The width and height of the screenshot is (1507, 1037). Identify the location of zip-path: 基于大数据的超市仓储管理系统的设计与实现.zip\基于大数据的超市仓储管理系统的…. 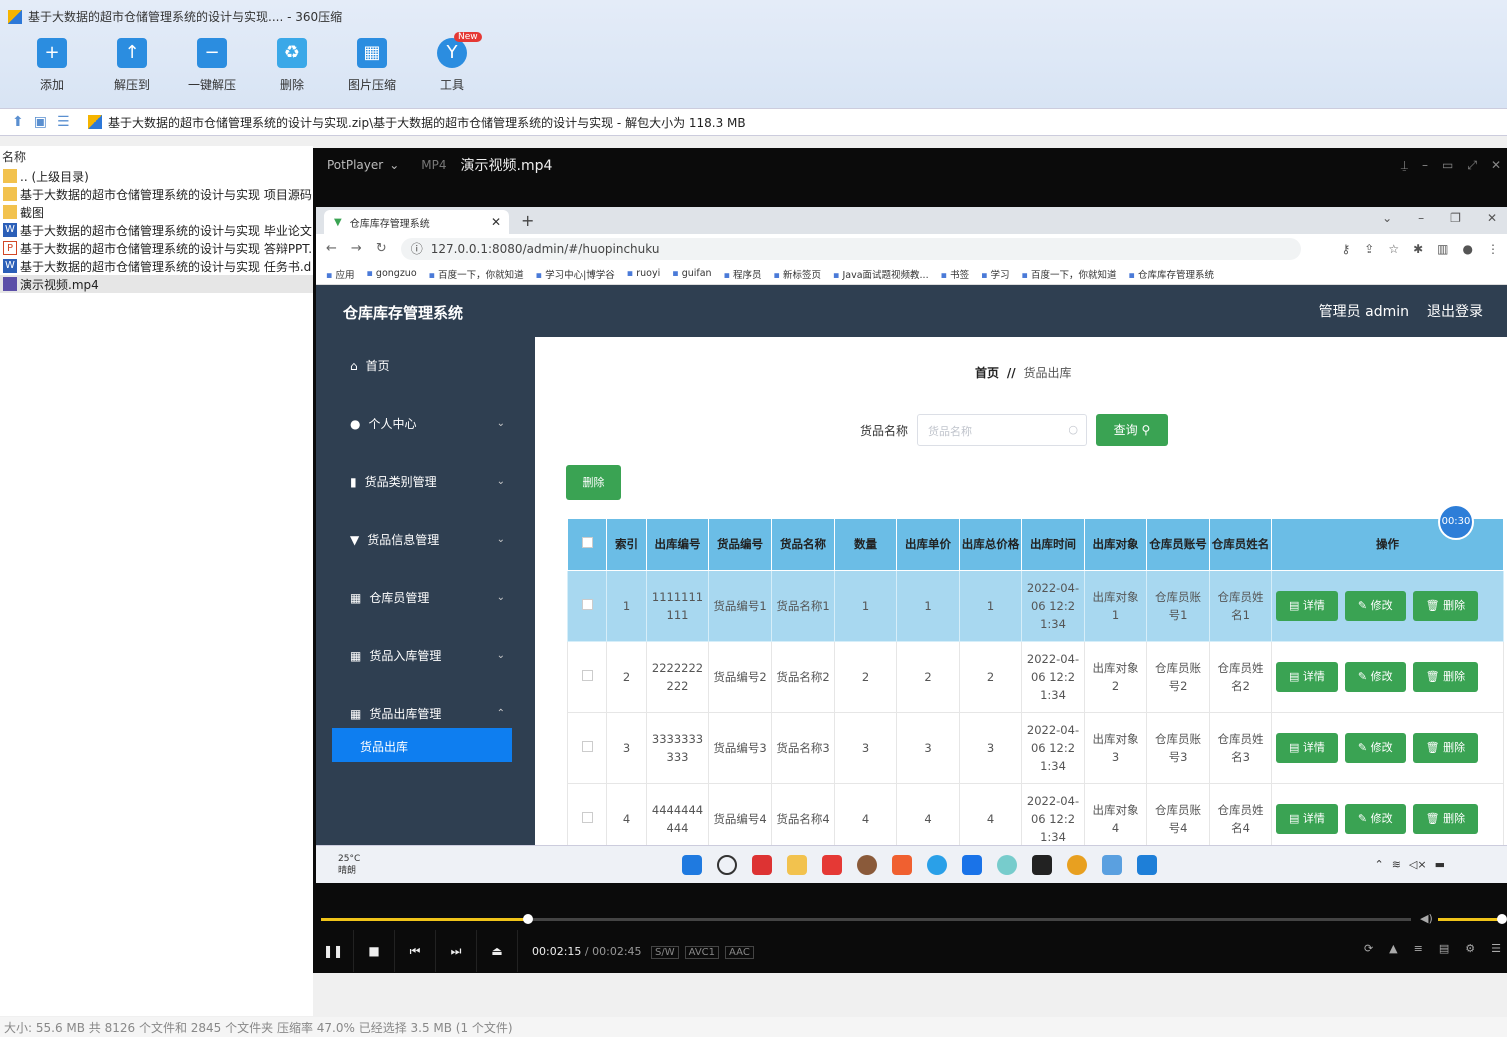
(417, 122).